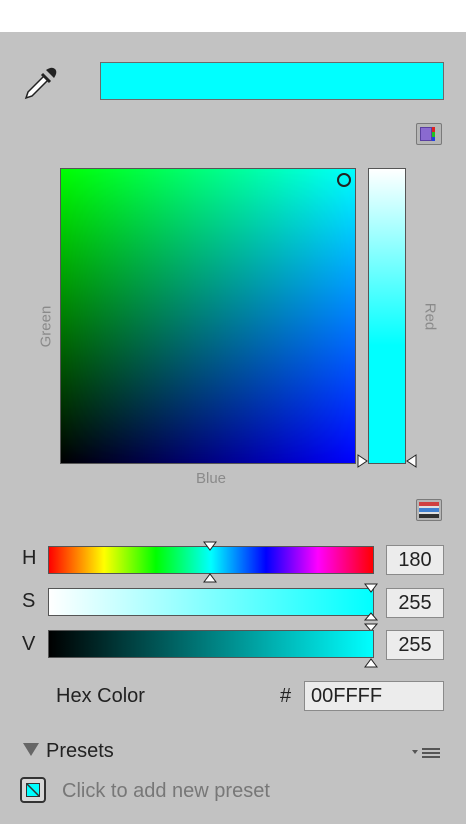 The image size is (466, 824). What do you see at coordinates (211, 644) in the screenshot?
I see `value-slider-track` at bounding box center [211, 644].